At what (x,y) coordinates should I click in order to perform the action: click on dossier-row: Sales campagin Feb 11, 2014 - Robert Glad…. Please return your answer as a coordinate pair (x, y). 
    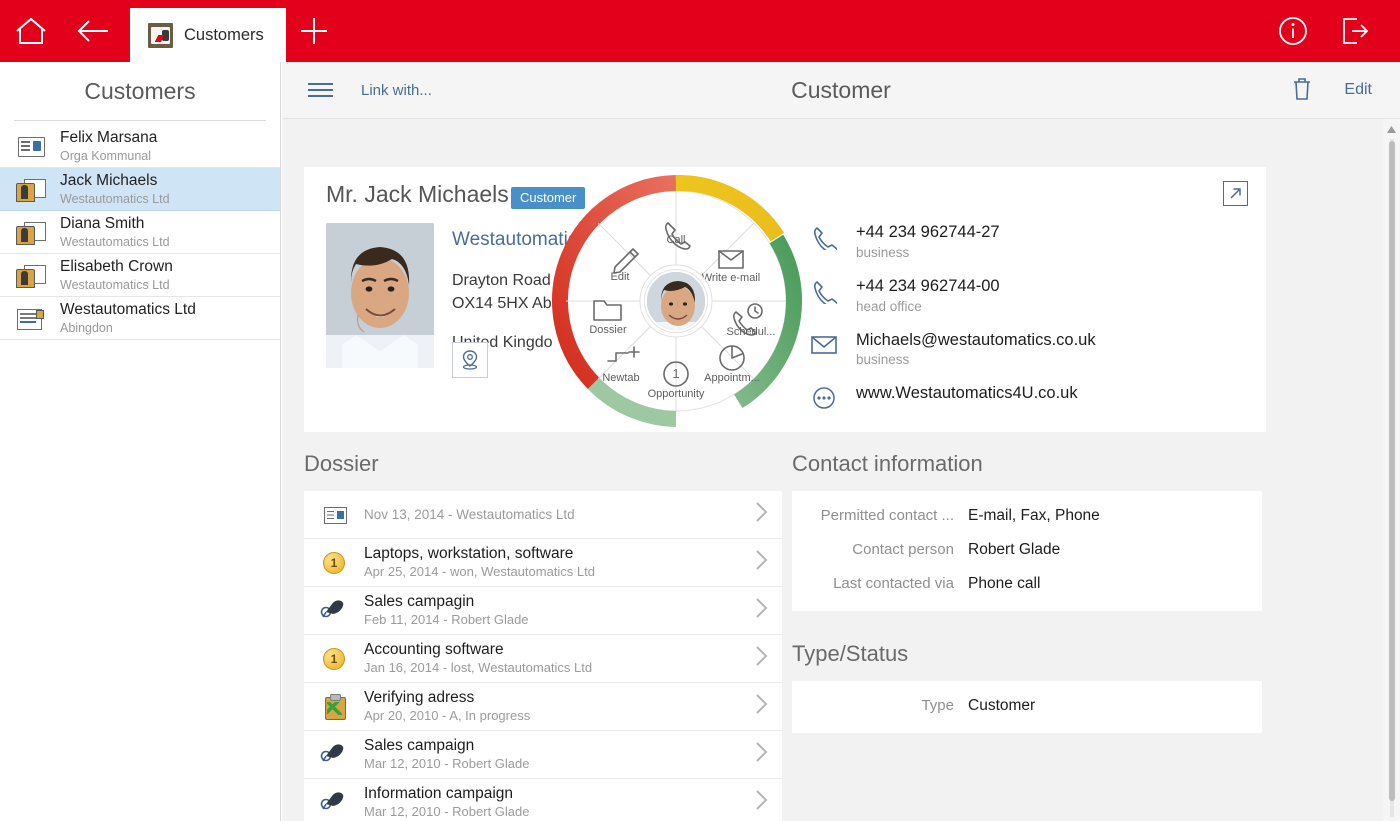
    Looking at the image, I should click on (543, 611).